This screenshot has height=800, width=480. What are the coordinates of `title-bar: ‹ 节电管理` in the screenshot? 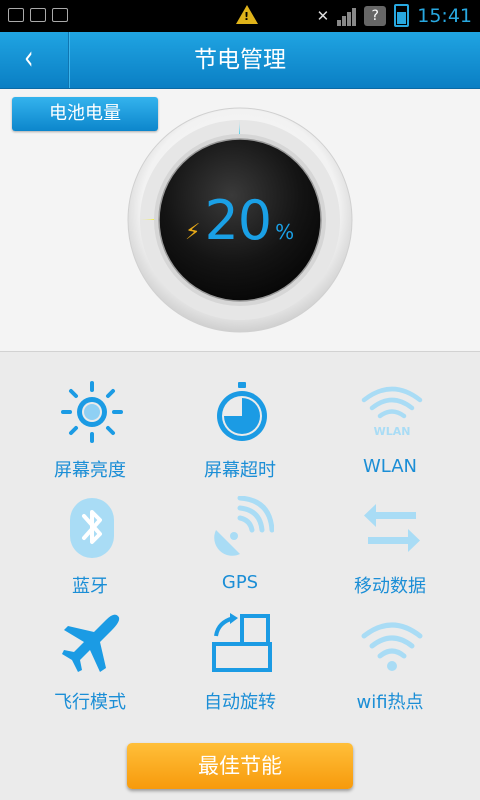 It's located at (240, 60).